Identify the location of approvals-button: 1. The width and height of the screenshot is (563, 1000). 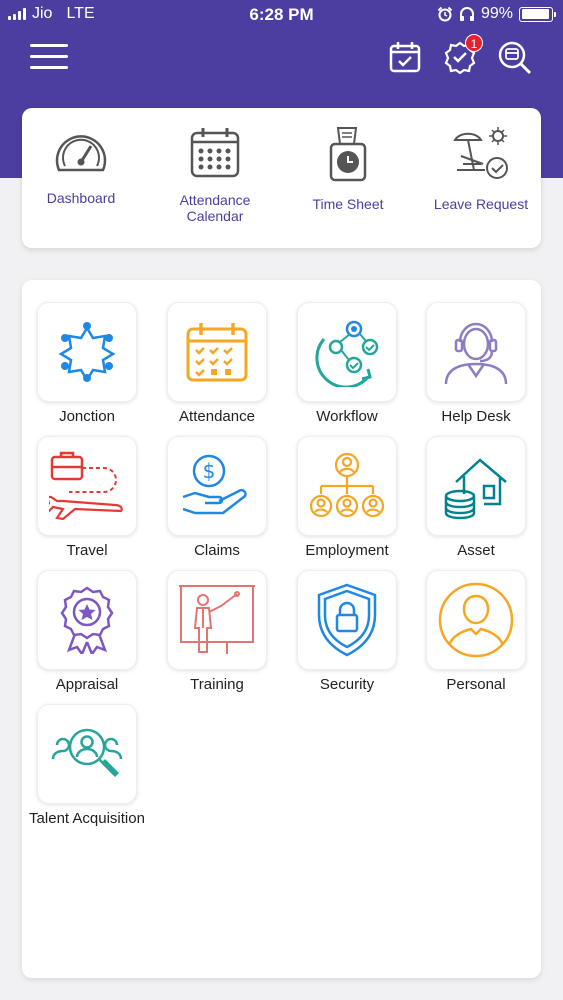
(463, 54).